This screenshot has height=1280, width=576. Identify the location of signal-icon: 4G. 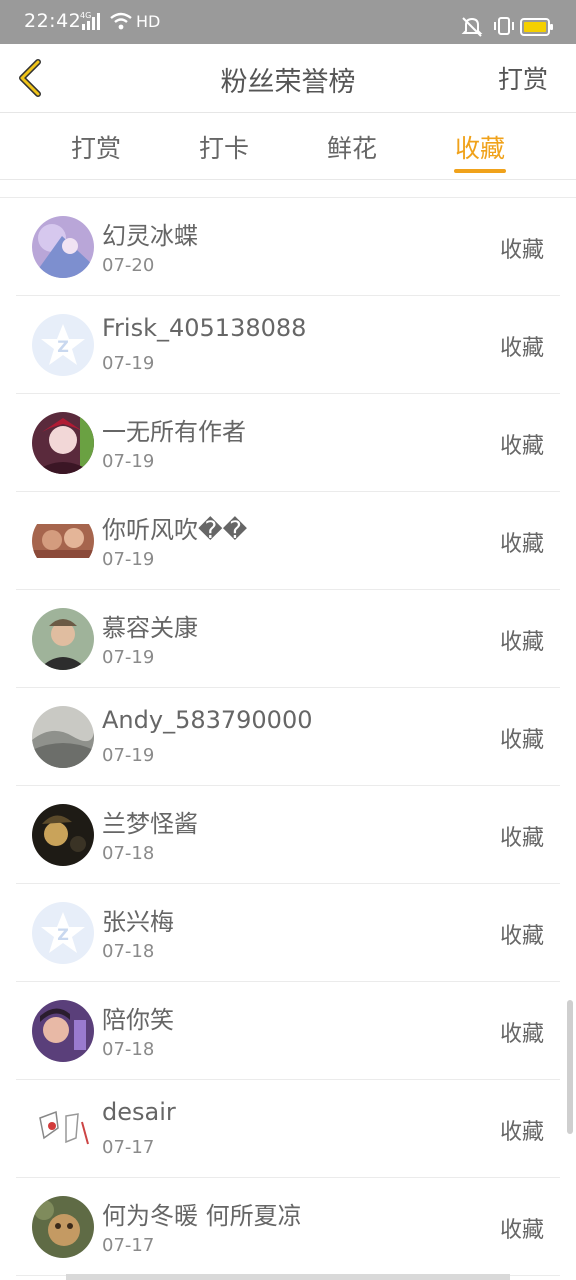
(92, 21).